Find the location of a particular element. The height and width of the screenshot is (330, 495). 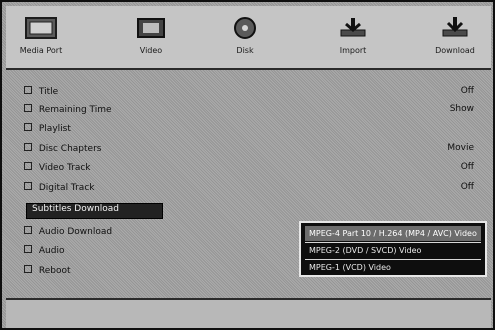

codec-option-mpeg1: MPEG-1 (VCD) Video is located at coordinates (393, 267).